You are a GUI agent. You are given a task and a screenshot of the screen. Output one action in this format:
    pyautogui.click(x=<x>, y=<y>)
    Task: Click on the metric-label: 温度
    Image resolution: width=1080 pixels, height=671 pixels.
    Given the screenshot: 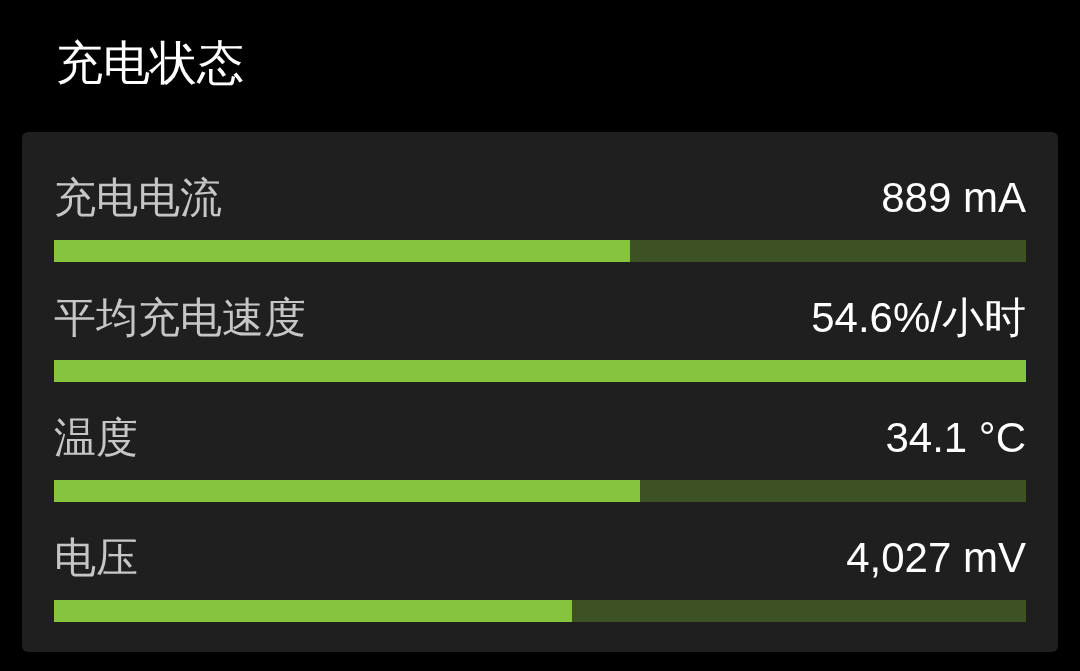 What is the action you would take?
    pyautogui.click(x=96, y=438)
    